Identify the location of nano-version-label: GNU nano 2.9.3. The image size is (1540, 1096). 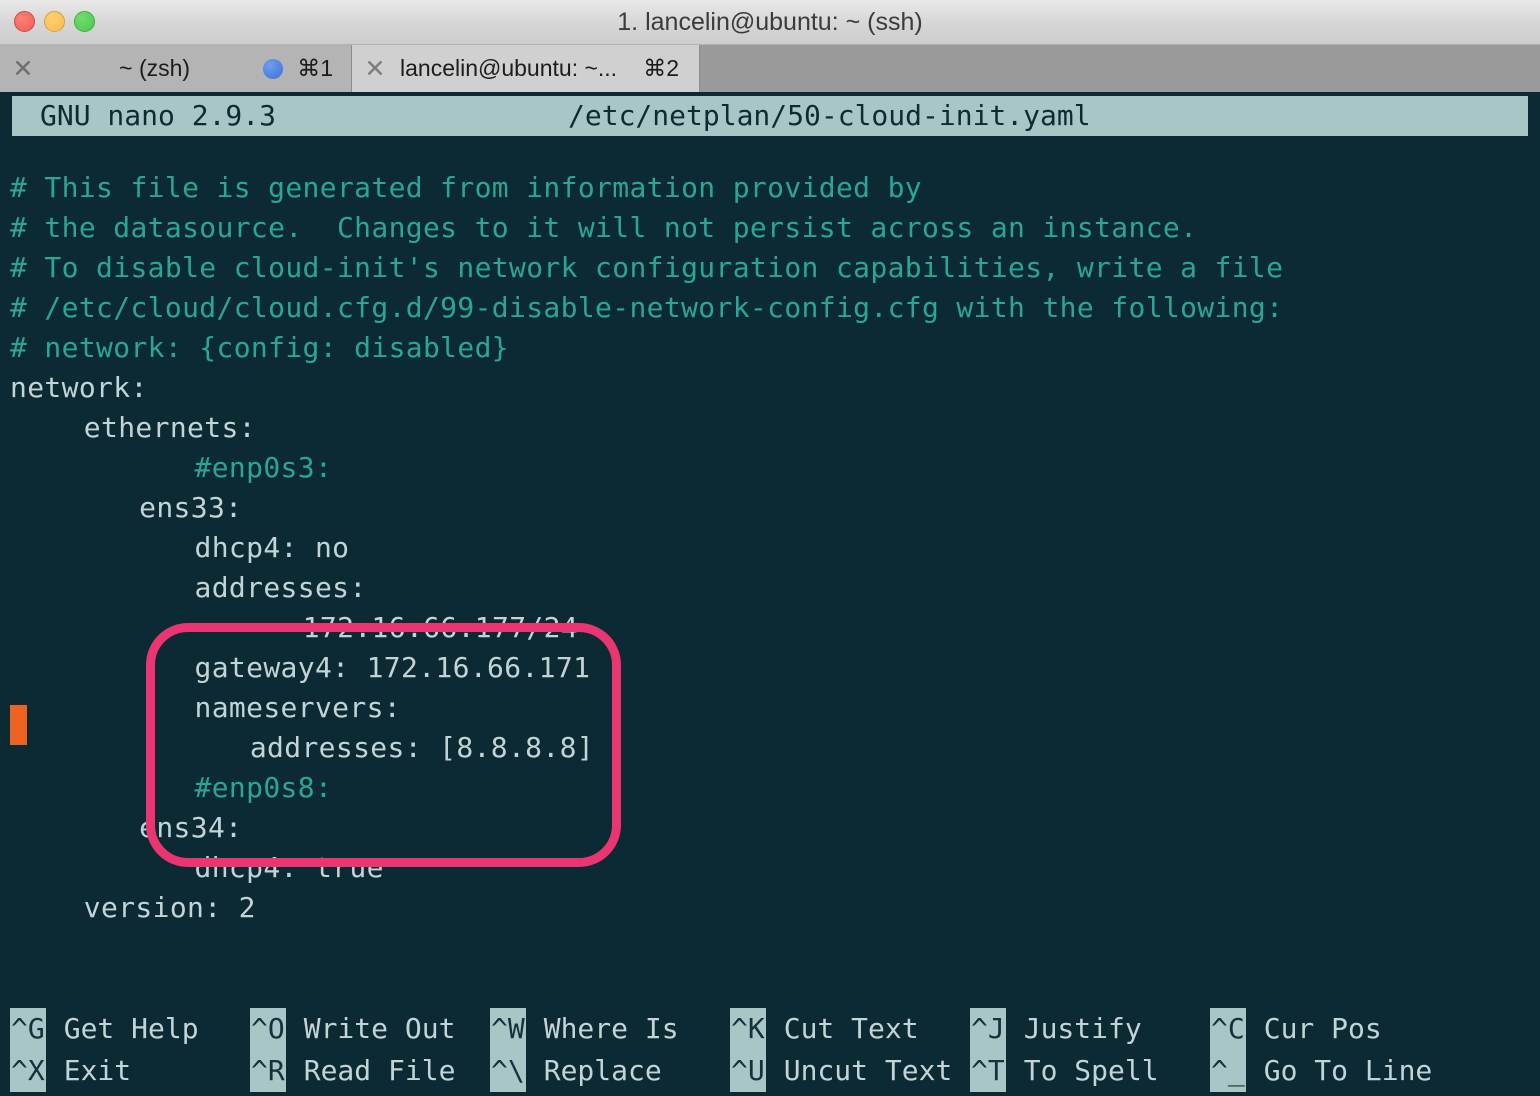
(158, 115).